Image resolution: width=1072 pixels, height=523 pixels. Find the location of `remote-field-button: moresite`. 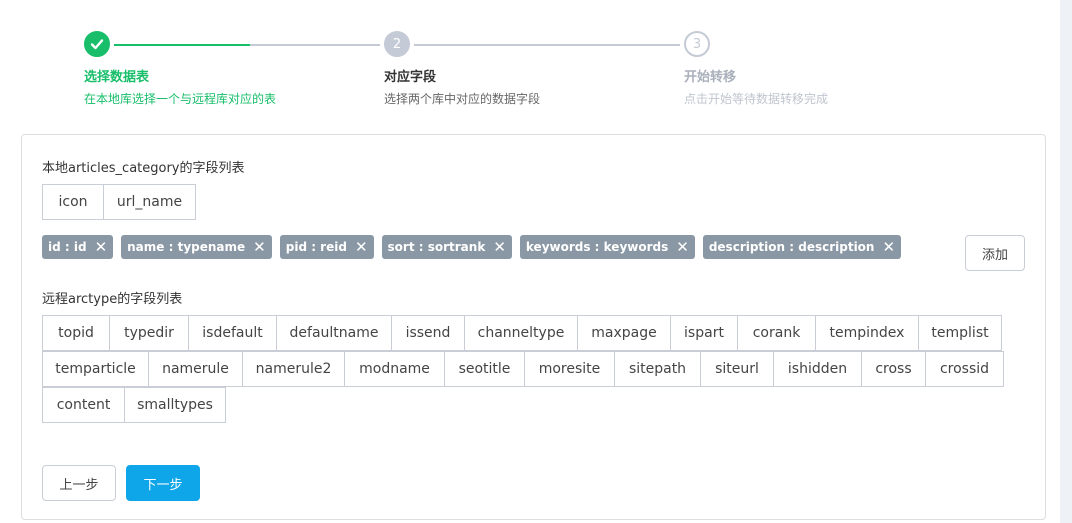

remote-field-button: moresite is located at coordinates (569, 369).